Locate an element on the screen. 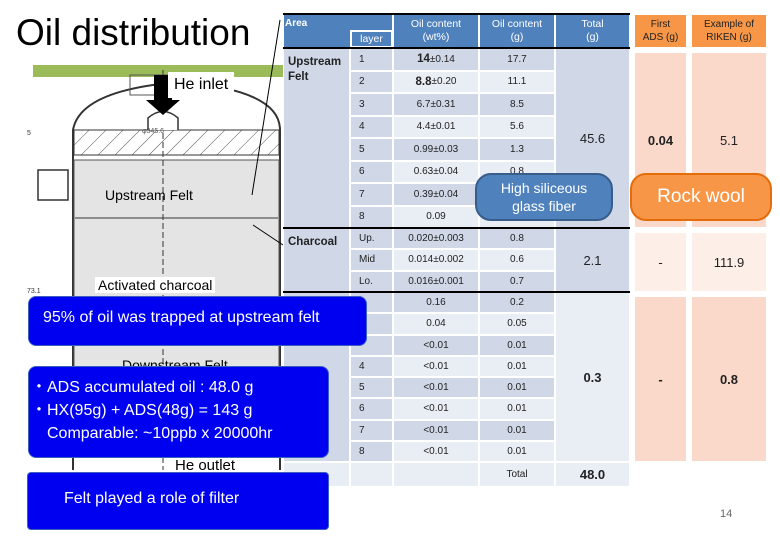 Image resolution: width=780 pixels, height=540 pixels. riken-value: 0.8 is located at coordinates (729, 379).